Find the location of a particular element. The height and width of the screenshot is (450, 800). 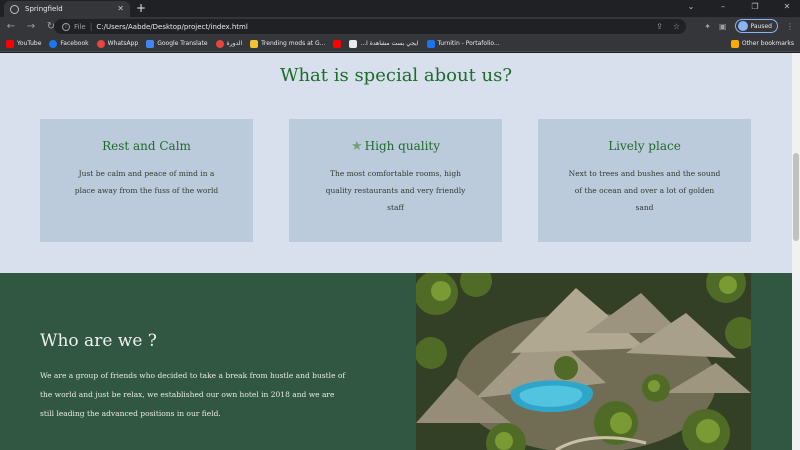

url-scheme: File is located at coordinates (80, 26).